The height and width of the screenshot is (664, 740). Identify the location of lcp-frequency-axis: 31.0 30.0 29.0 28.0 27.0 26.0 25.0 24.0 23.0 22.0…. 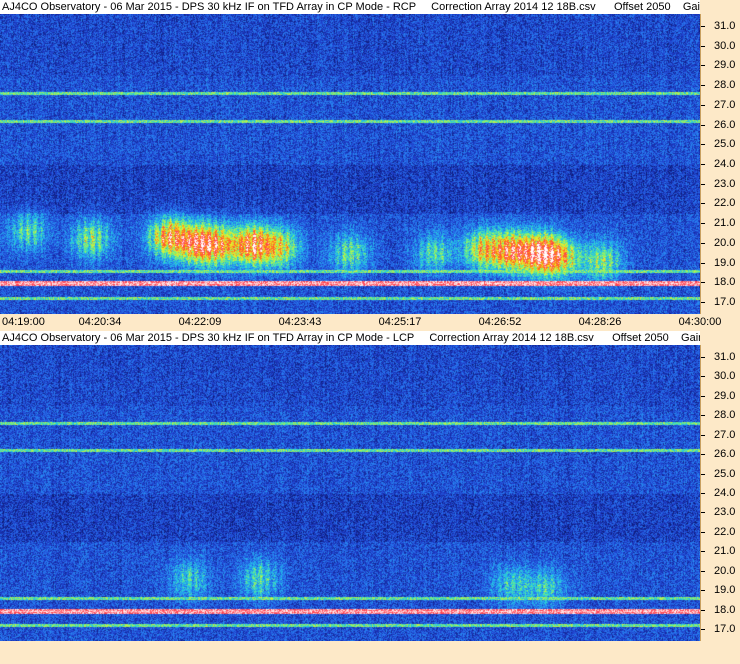
(720, 493).